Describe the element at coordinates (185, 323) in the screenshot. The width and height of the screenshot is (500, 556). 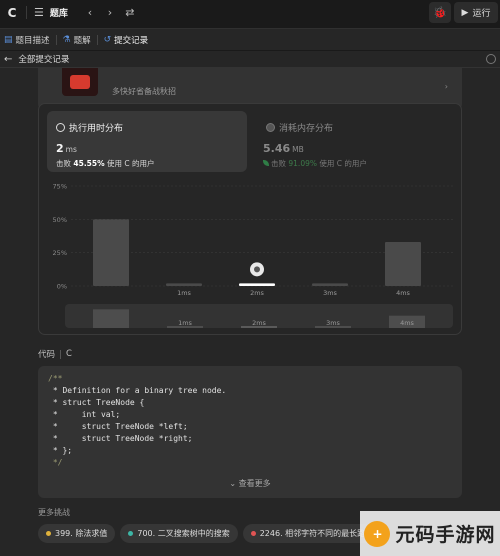
I see `preview-tick-label: 1ms` at that location.